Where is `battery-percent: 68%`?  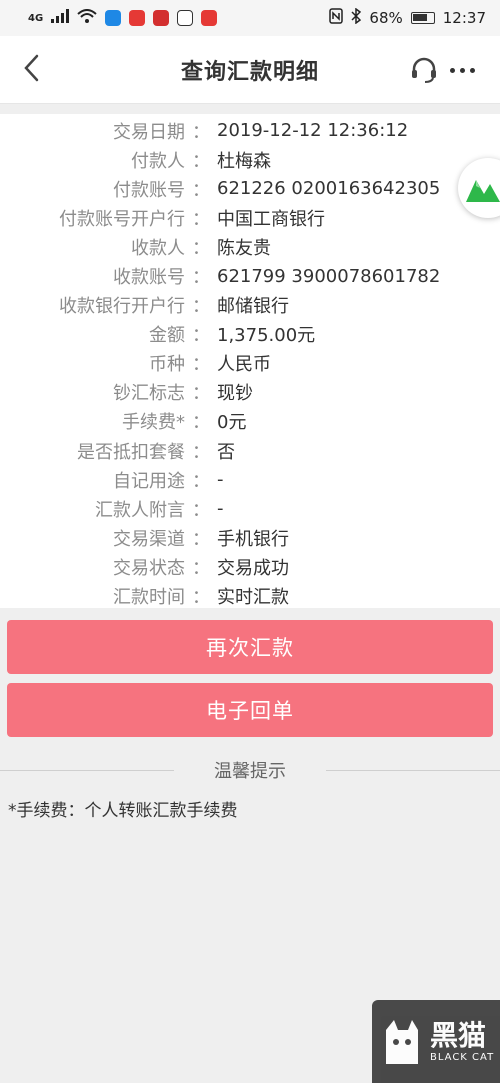
battery-percent: 68% is located at coordinates (386, 18).